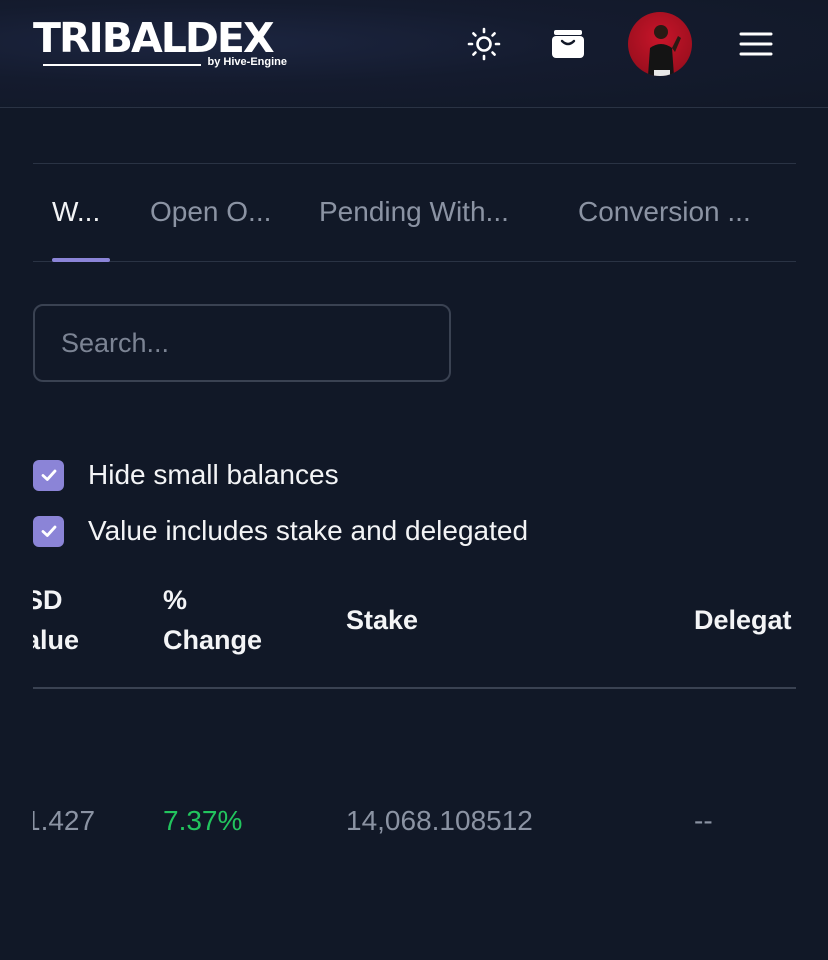 Image resolution: width=828 pixels, height=960 pixels. I want to click on theme-toggle-button, so click(484, 44).